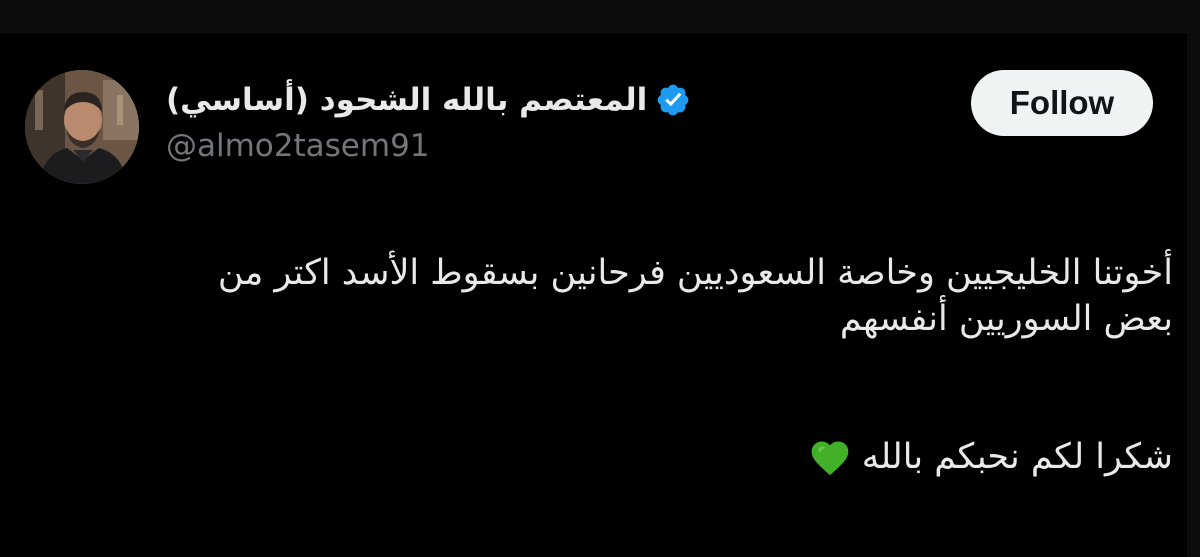  I want to click on follow-button: Follow, so click(1062, 103).